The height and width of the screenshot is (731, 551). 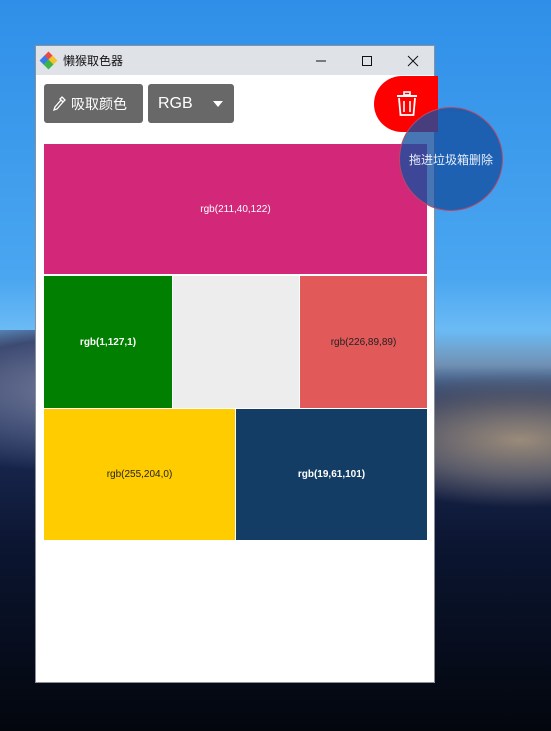 I want to click on maximize-icon, so click(x=367, y=60).